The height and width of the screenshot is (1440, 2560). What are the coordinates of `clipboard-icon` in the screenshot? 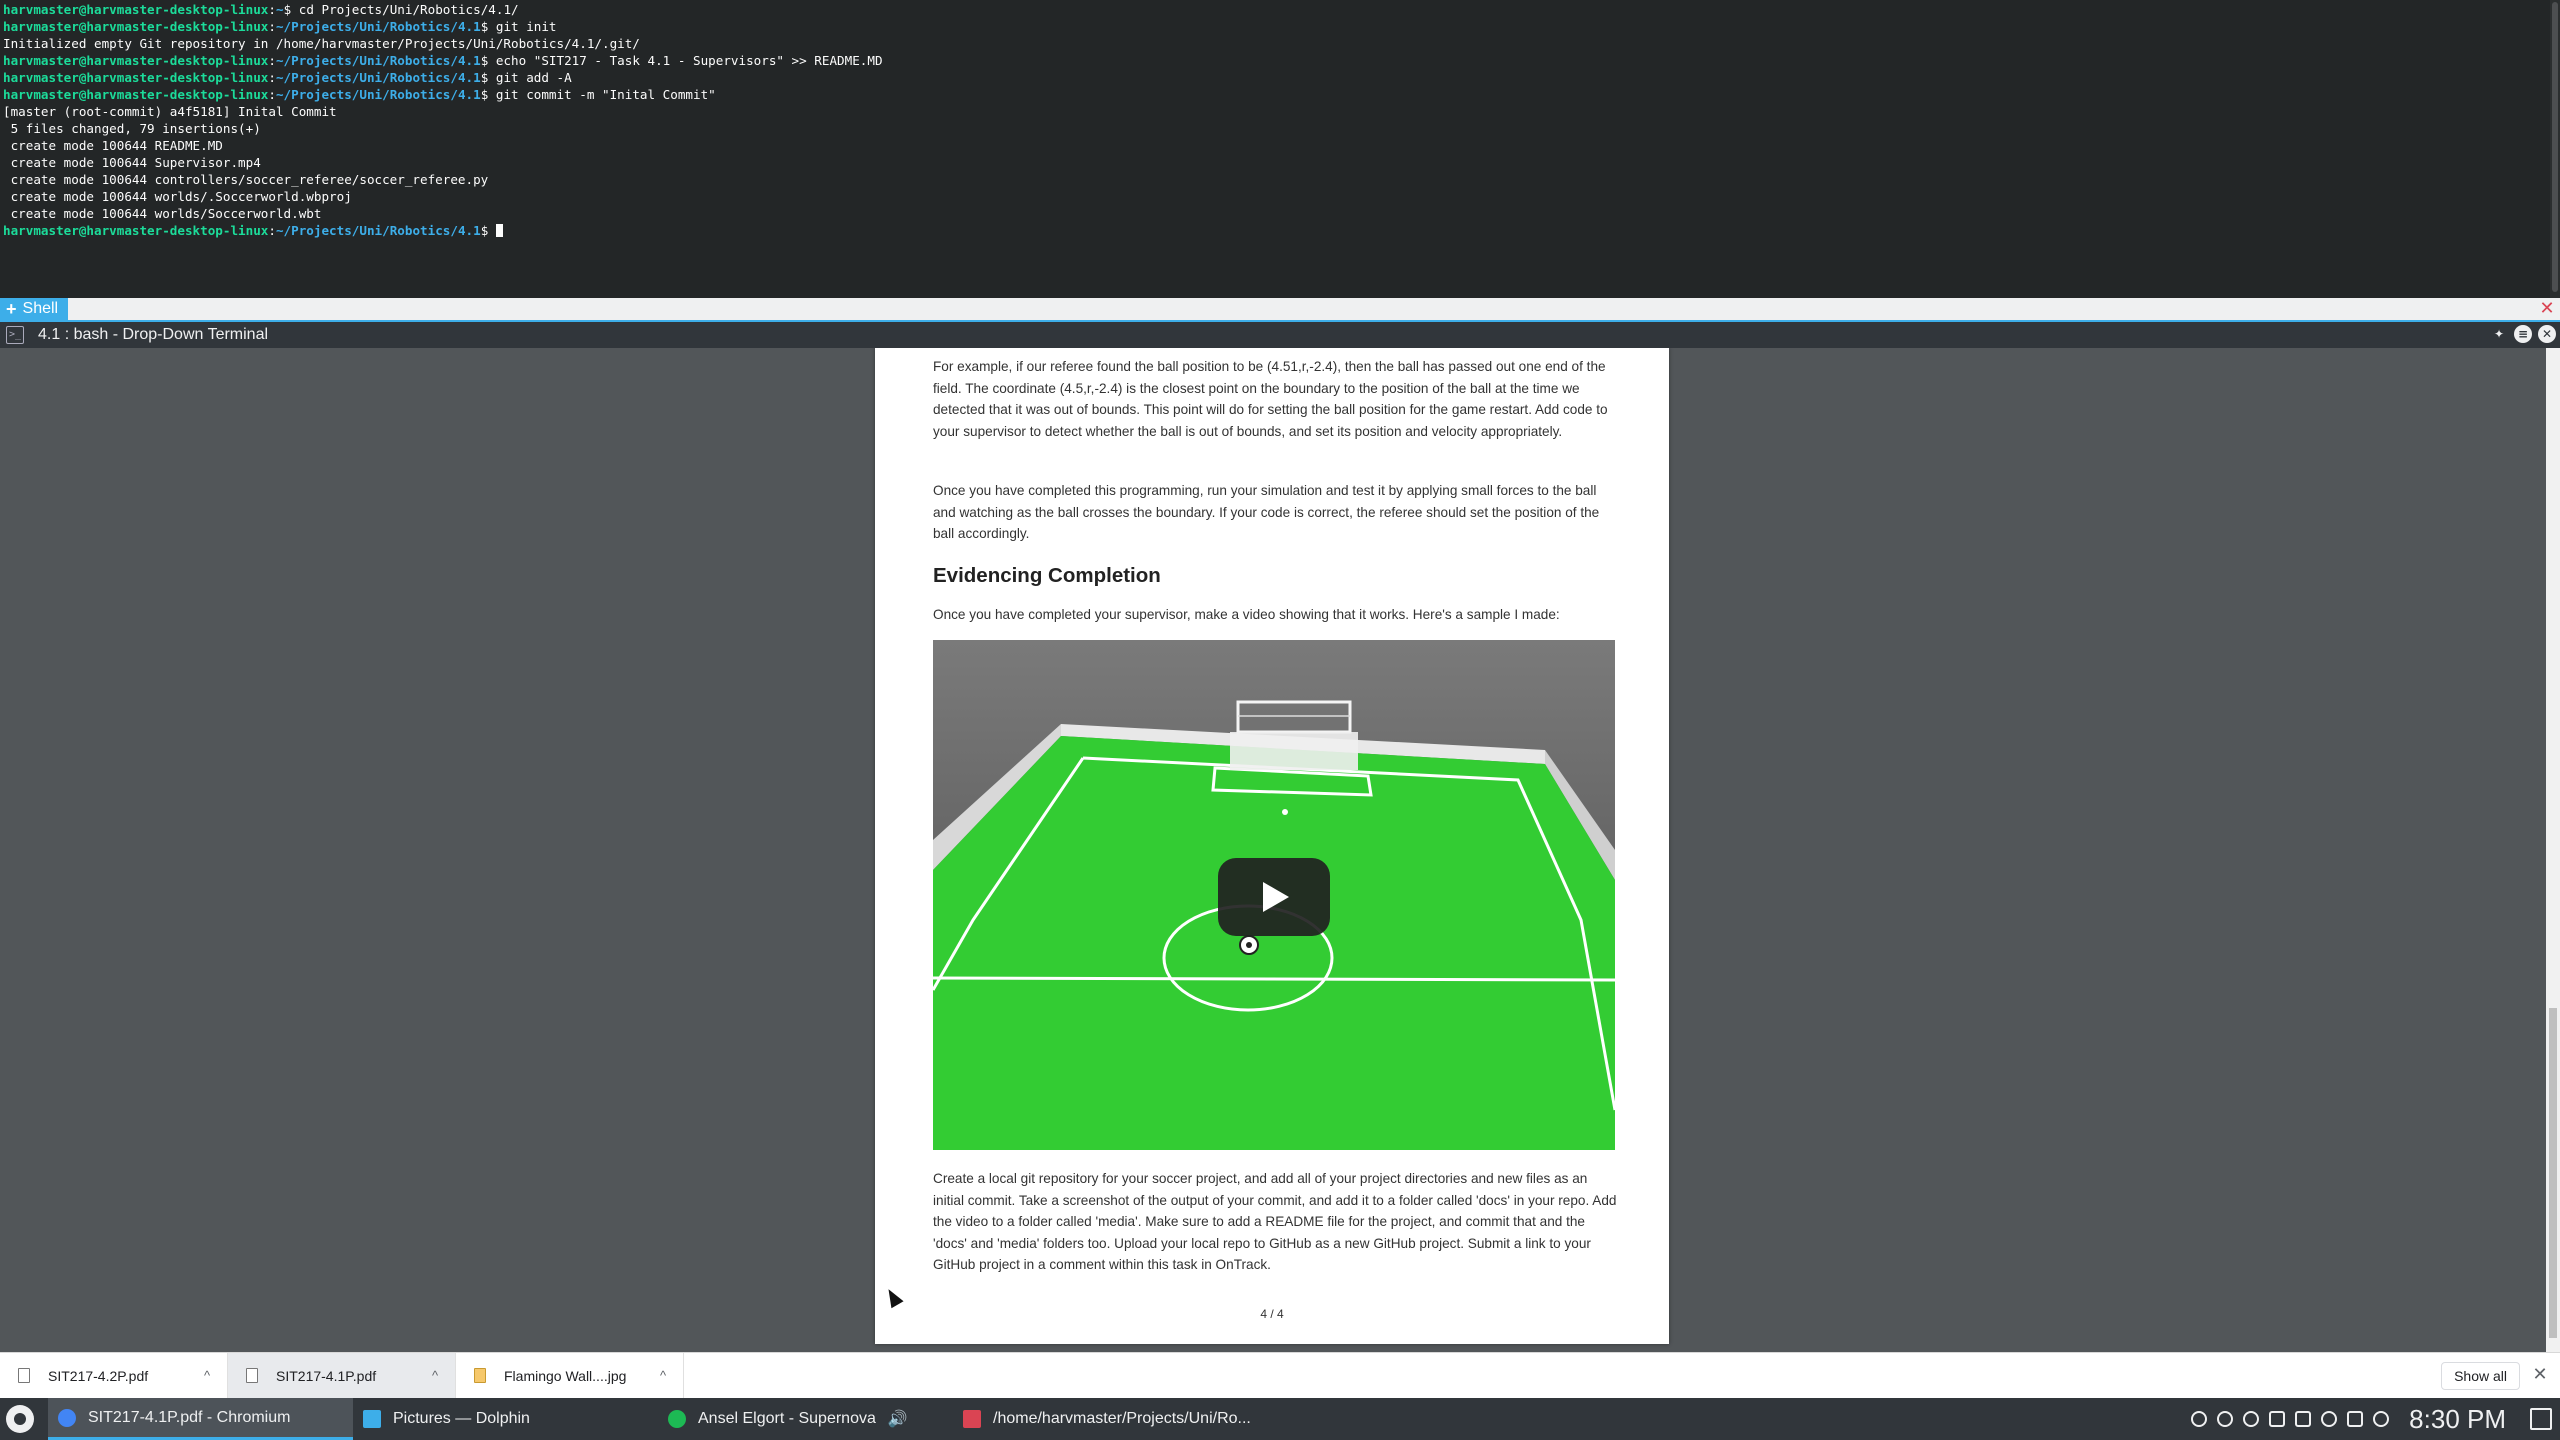 It's located at (2277, 1419).